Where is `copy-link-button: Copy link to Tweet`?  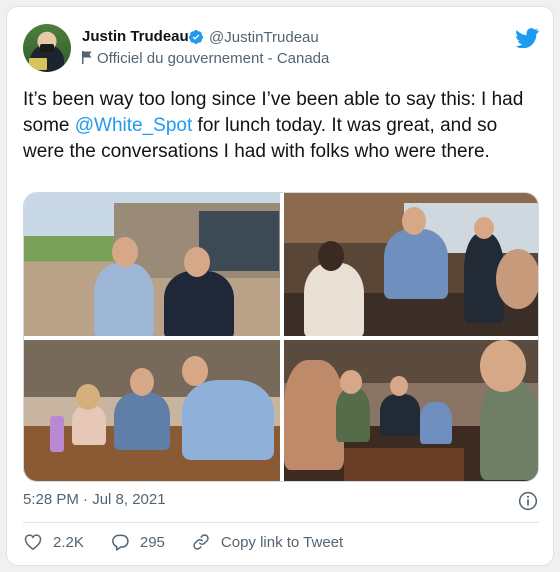
copy-link-button: Copy link to Tweet is located at coordinates (267, 542).